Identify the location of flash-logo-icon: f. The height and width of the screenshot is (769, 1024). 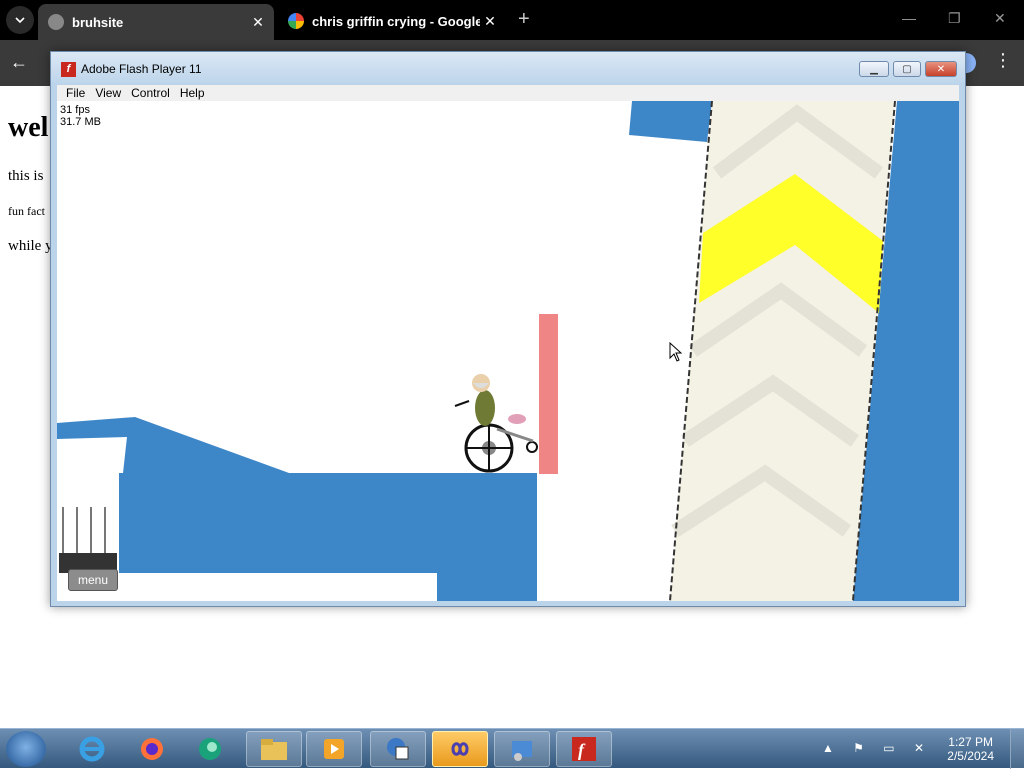
(68, 69).